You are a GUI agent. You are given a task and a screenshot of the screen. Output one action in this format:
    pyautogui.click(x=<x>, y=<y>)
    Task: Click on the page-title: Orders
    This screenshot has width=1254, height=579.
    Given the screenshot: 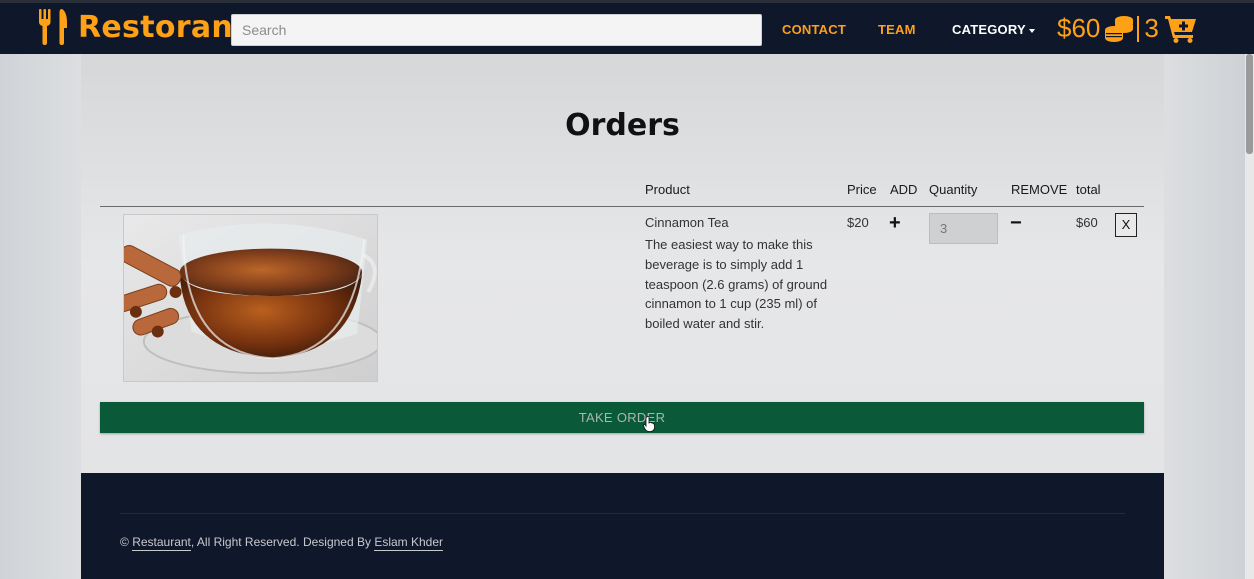 What is the action you would take?
    pyautogui.click(x=622, y=125)
    